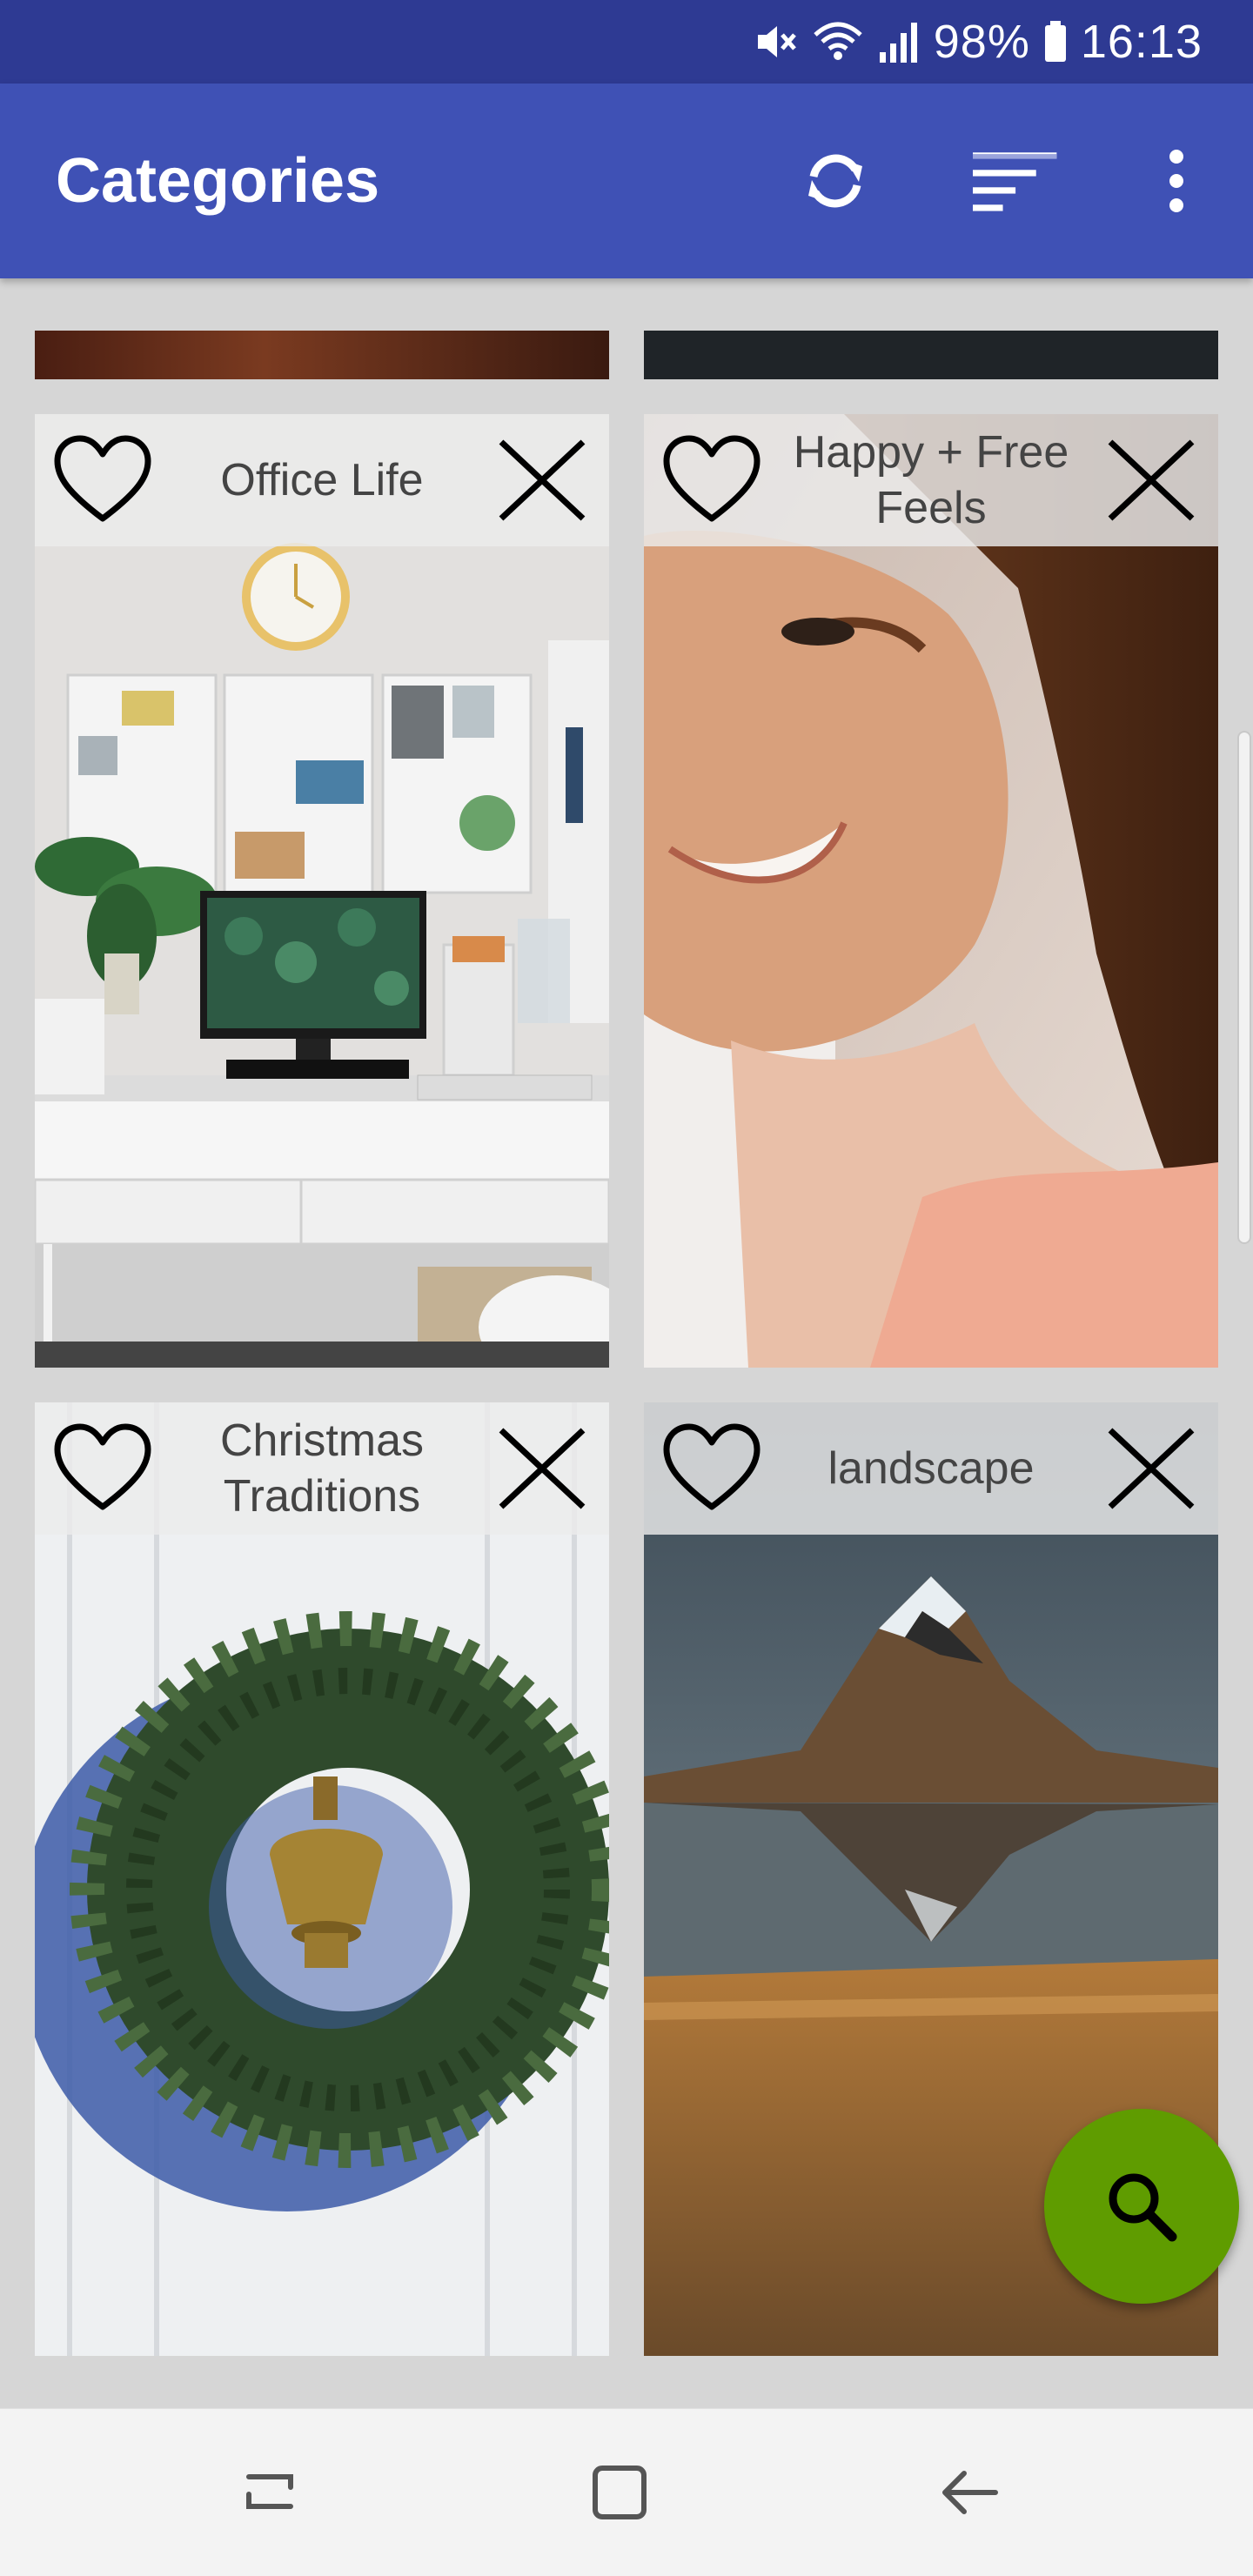 The width and height of the screenshot is (1253, 2576). Describe the element at coordinates (1055, 41) in the screenshot. I see `battery-icon` at that location.